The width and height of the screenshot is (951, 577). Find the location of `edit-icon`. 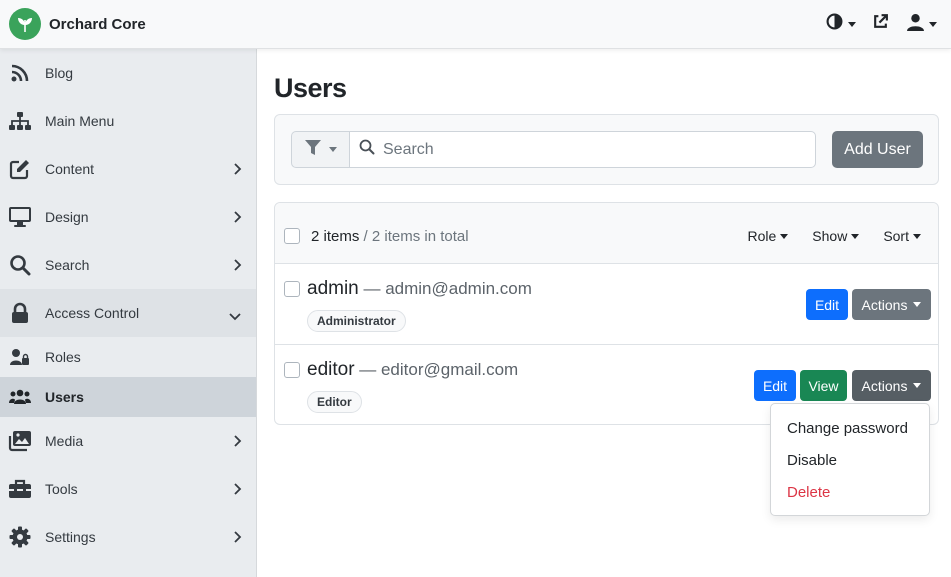

edit-icon is located at coordinates (20, 169).